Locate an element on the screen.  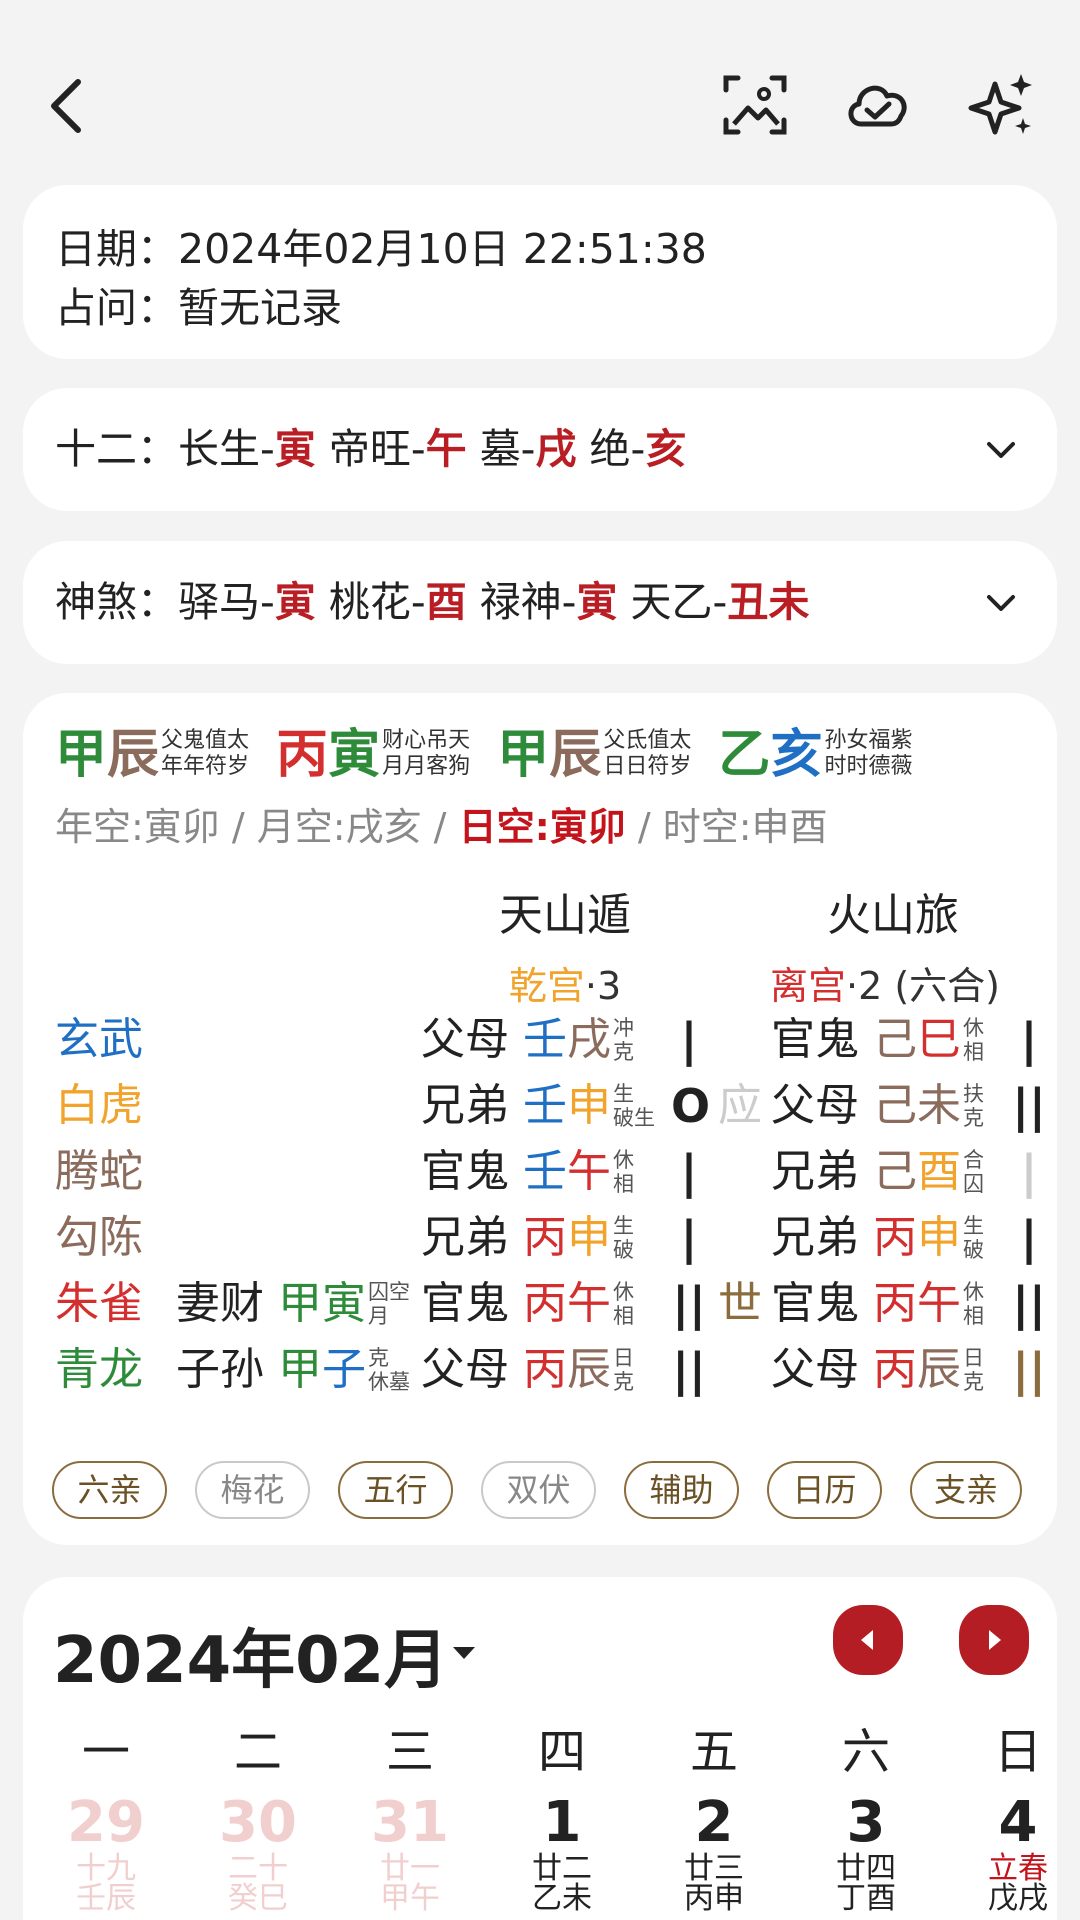
weekday-header: 二 is located at coordinates (257, 1752).